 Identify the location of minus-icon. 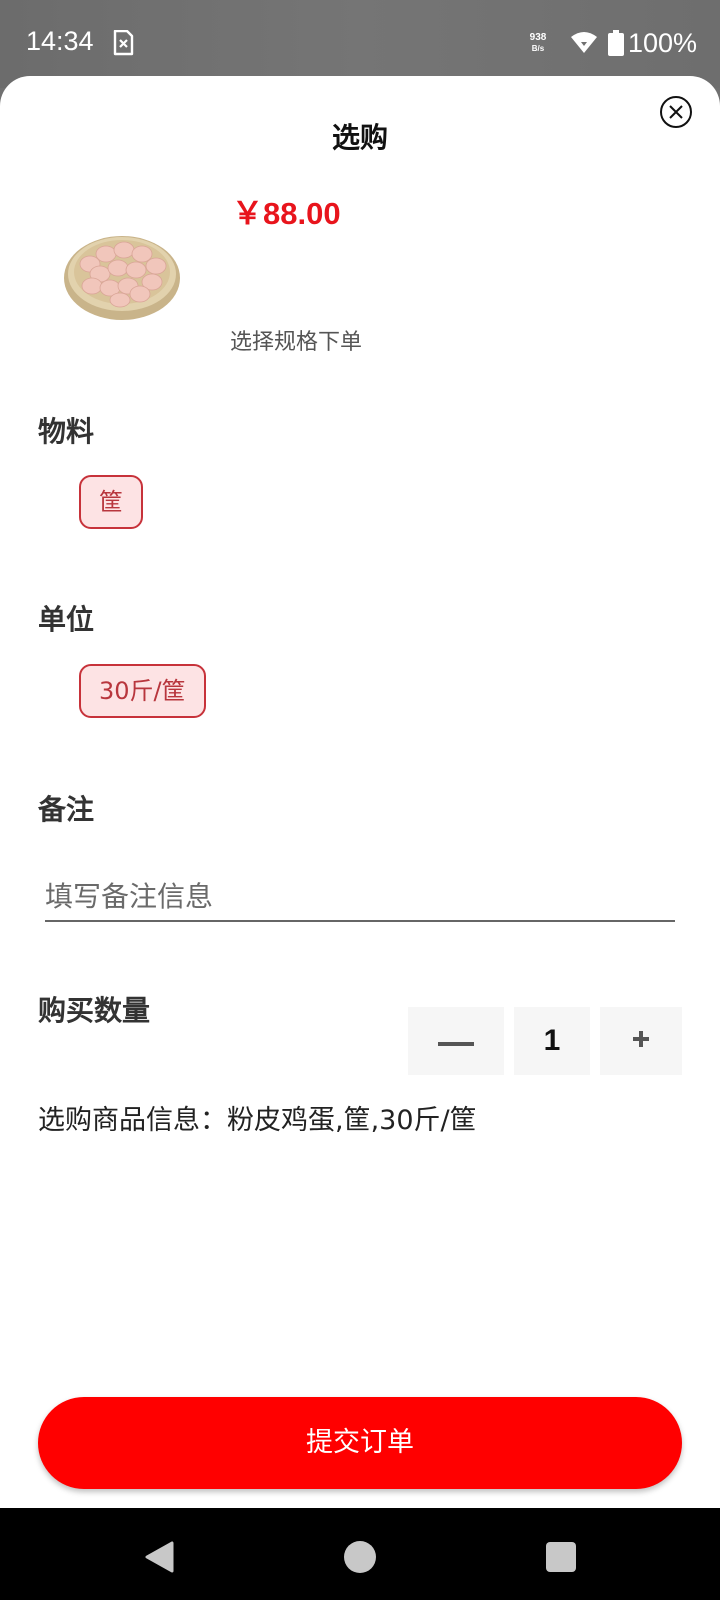
(456, 1041).